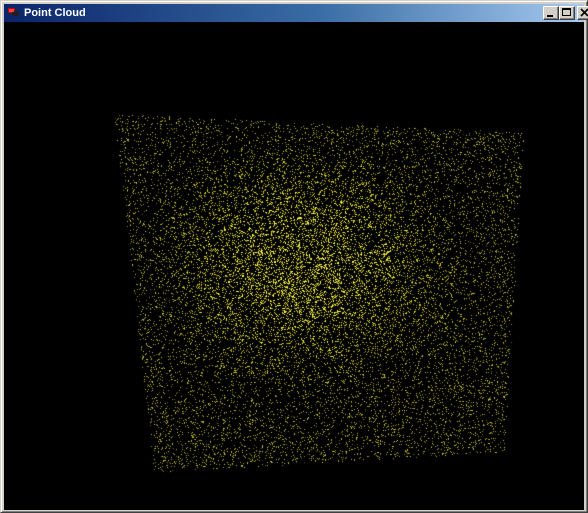  What do you see at coordinates (550, 16) in the screenshot?
I see `minimize-icon` at bounding box center [550, 16].